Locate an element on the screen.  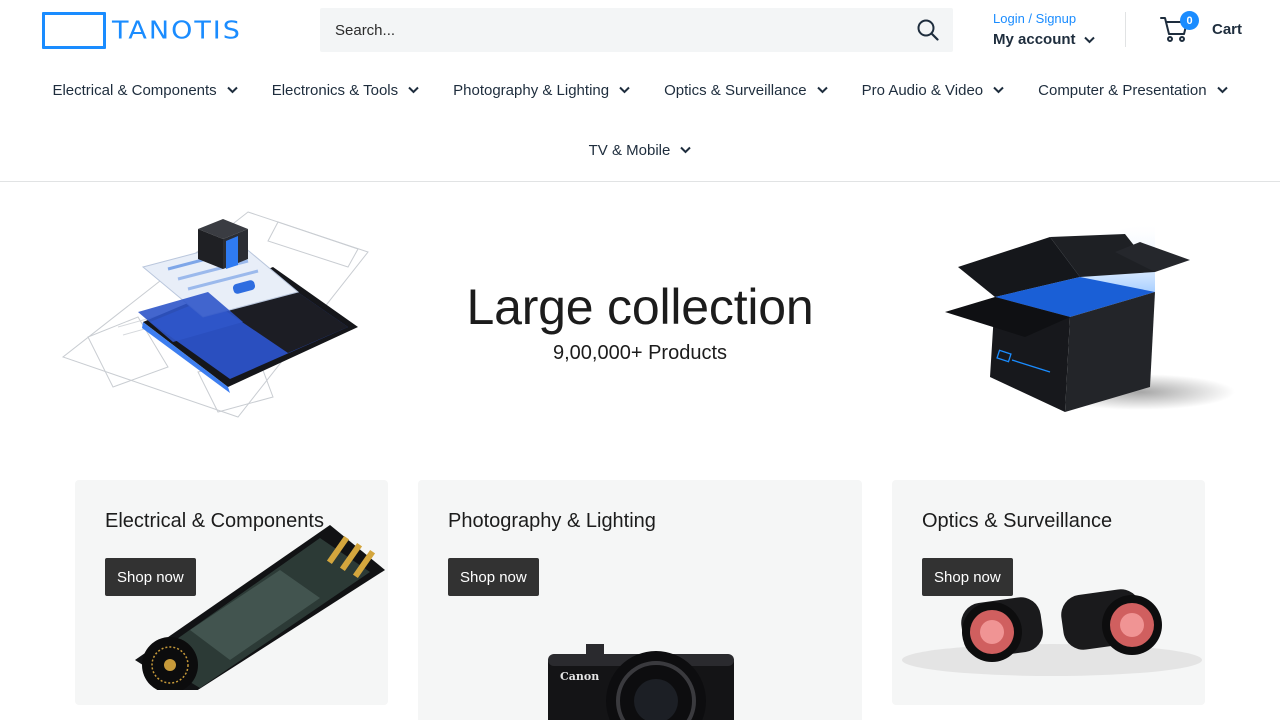
svg-text: Canon is located at coordinates (579, 676).